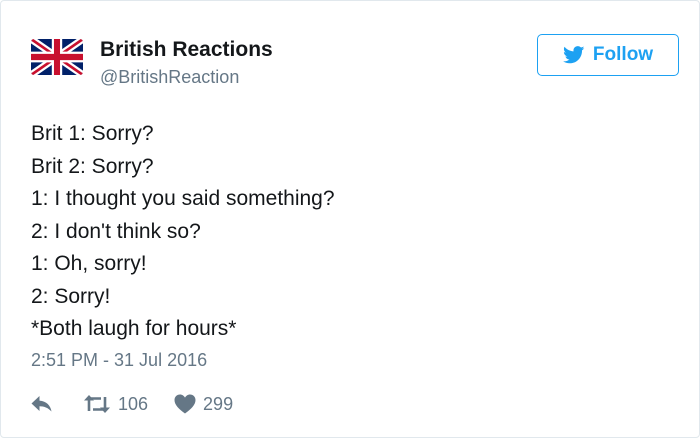 The width and height of the screenshot is (700, 438). Describe the element at coordinates (134, 328) in the screenshot. I see `tweet-line: *Both laugh for hours*` at that location.